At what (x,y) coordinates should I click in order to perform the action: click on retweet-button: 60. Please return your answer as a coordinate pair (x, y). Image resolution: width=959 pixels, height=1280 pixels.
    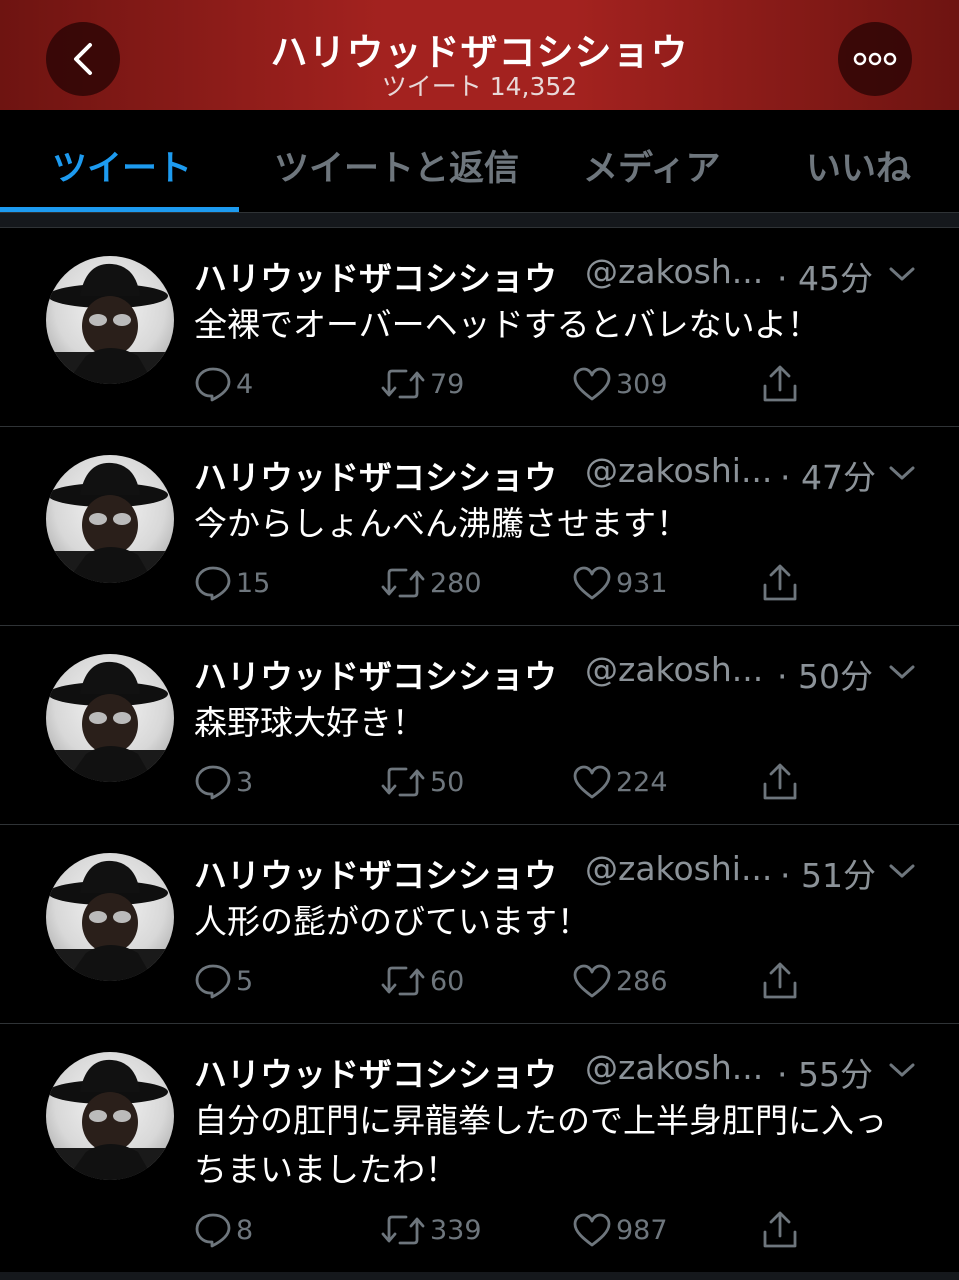
    Looking at the image, I should click on (422, 981).